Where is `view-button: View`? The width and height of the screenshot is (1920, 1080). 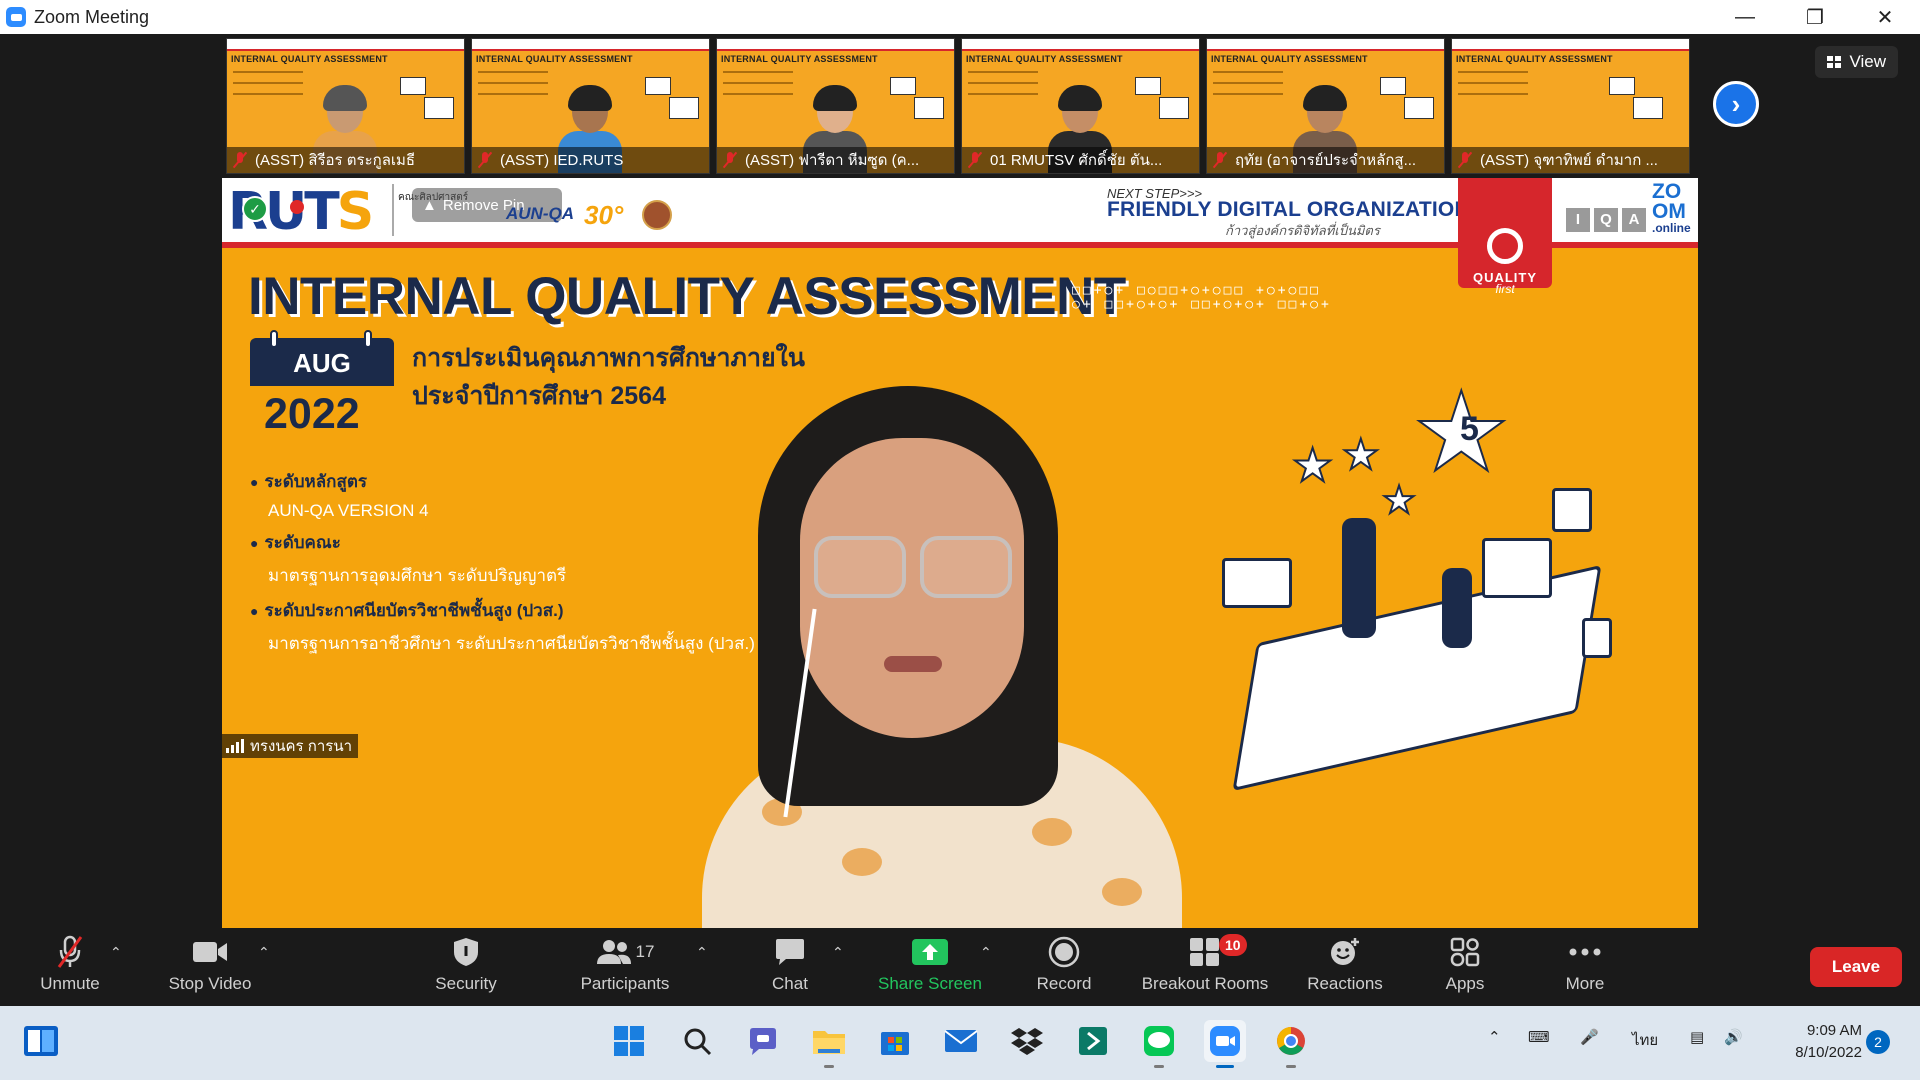
view-button: View is located at coordinates (1856, 62).